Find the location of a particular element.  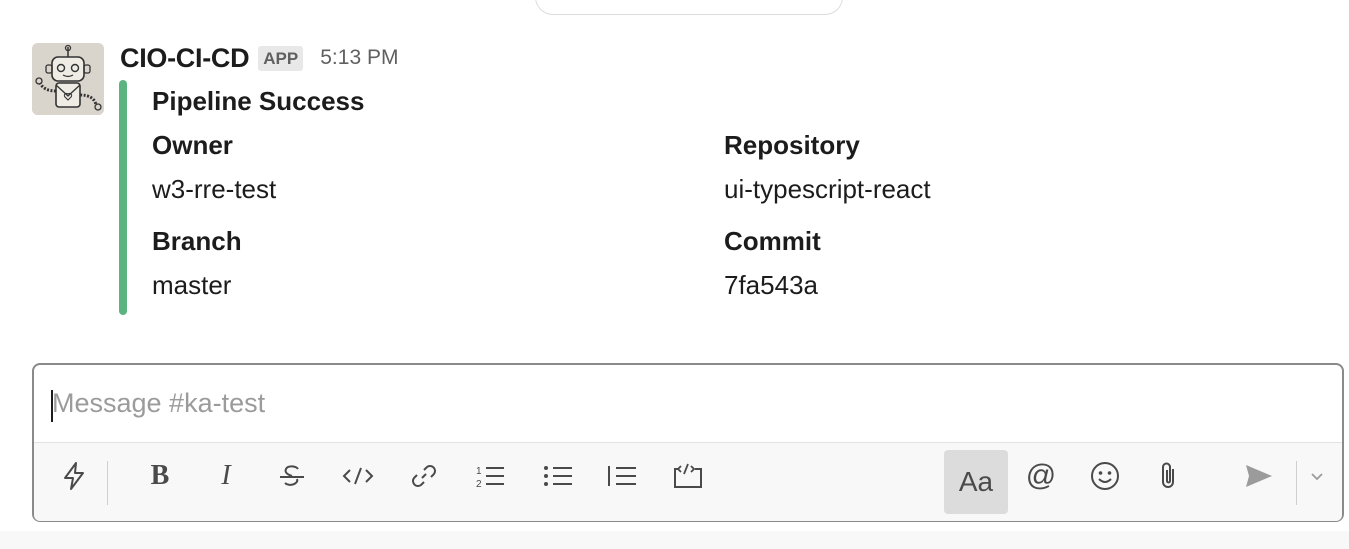

strikethrough-button is located at coordinates (292, 476).